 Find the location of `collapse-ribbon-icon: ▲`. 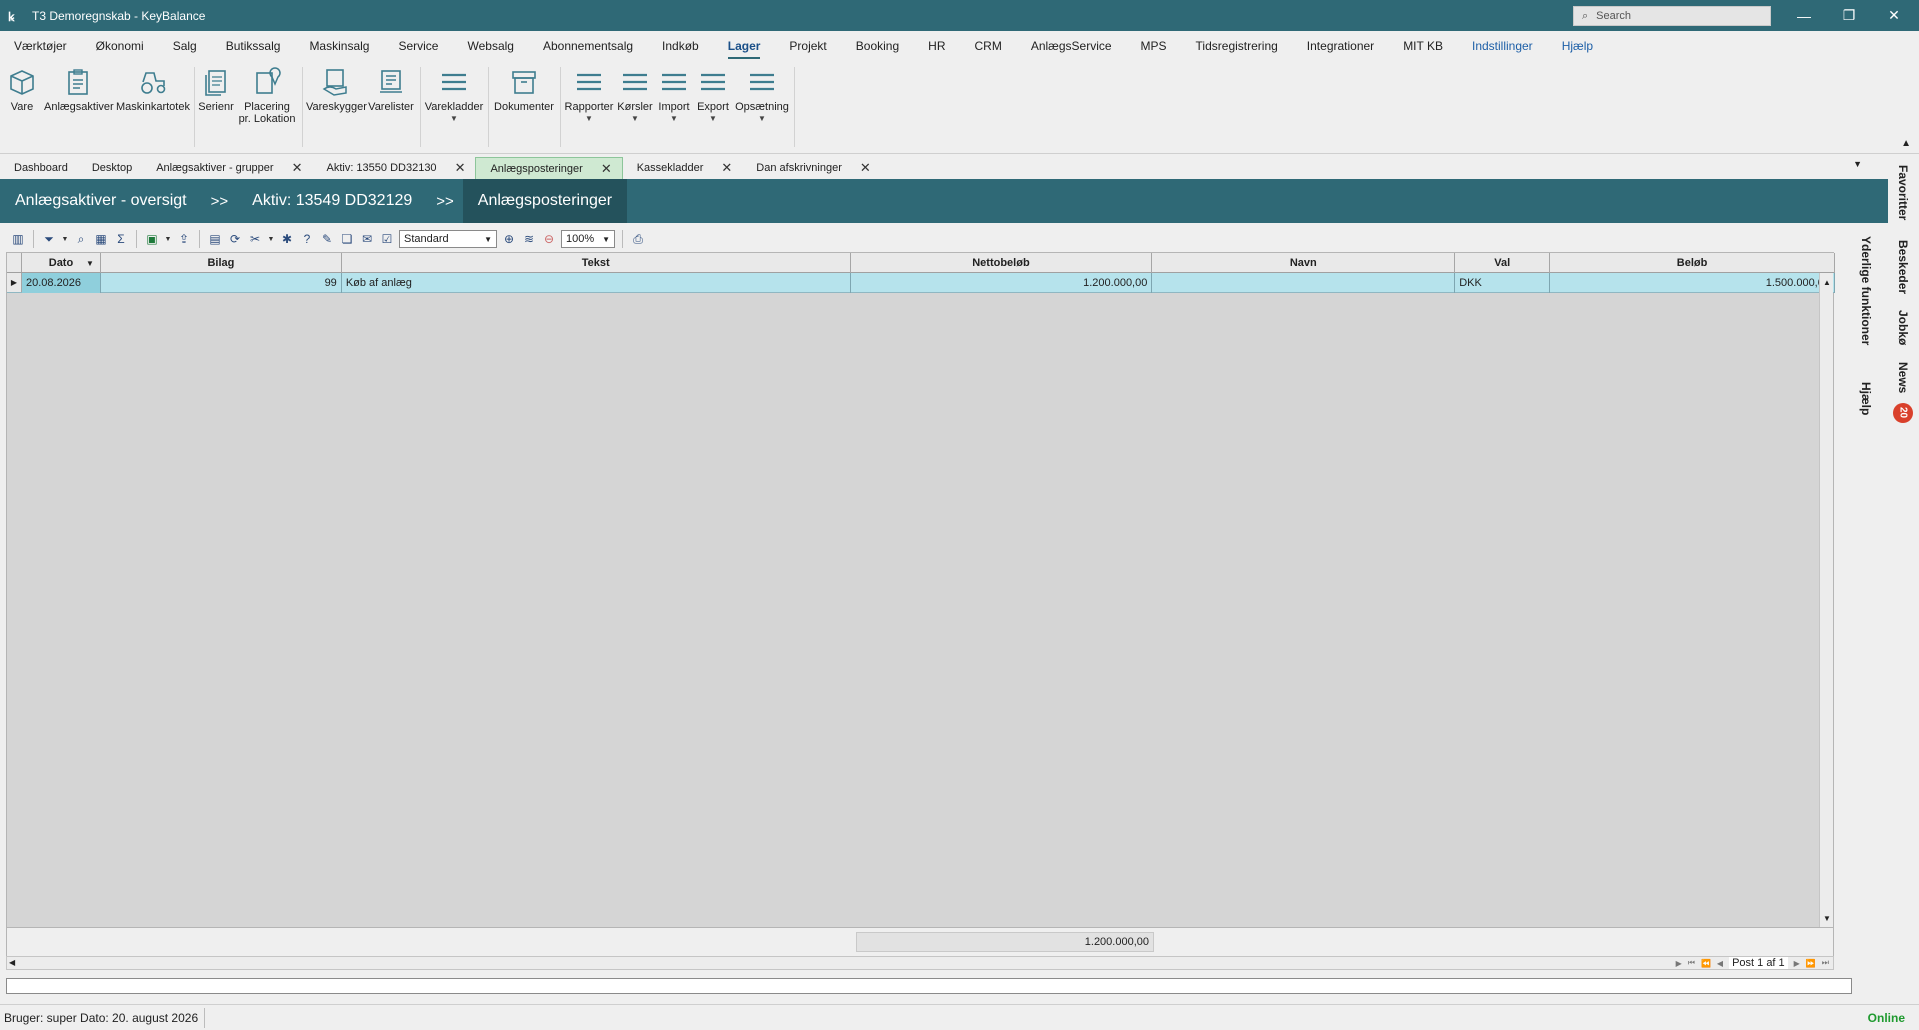

collapse-ribbon-icon: ▲ is located at coordinates (1906, 143).